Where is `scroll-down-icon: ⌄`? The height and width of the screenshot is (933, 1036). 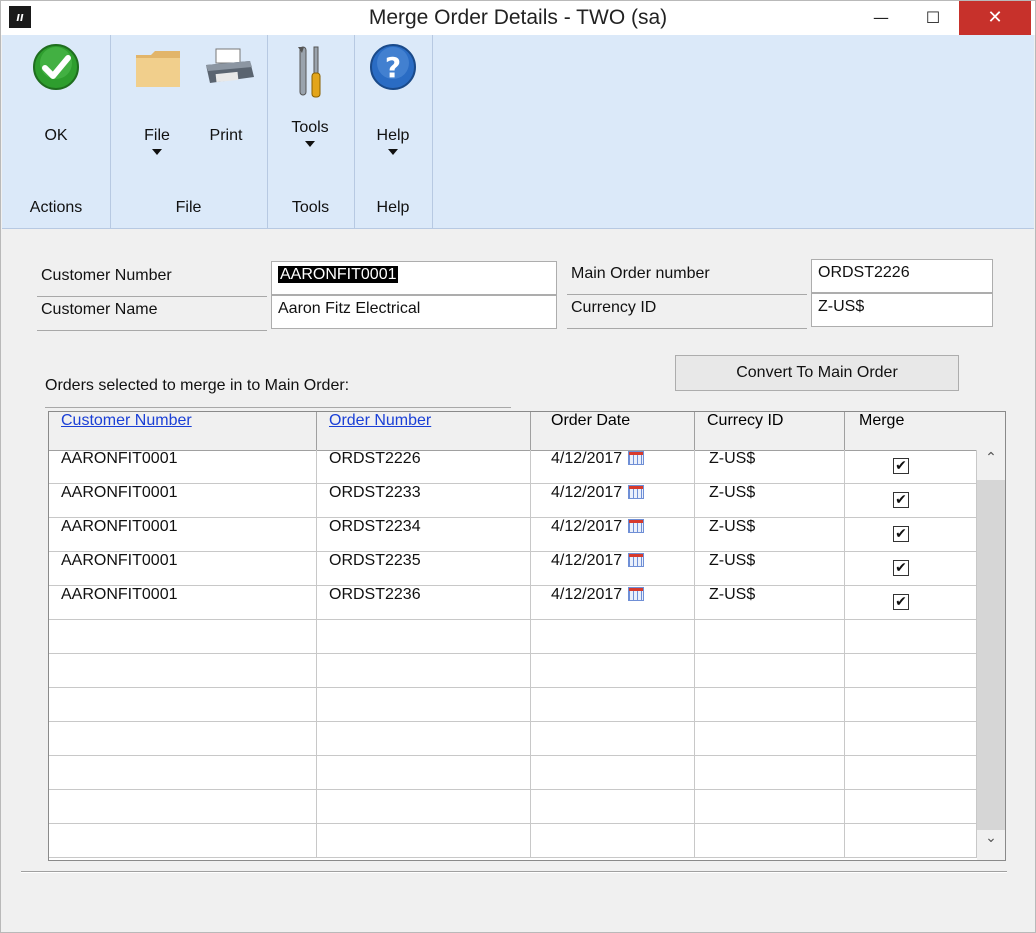 scroll-down-icon: ⌄ is located at coordinates (991, 845).